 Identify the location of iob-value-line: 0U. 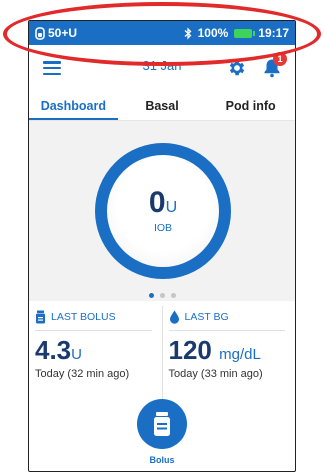
(163, 203).